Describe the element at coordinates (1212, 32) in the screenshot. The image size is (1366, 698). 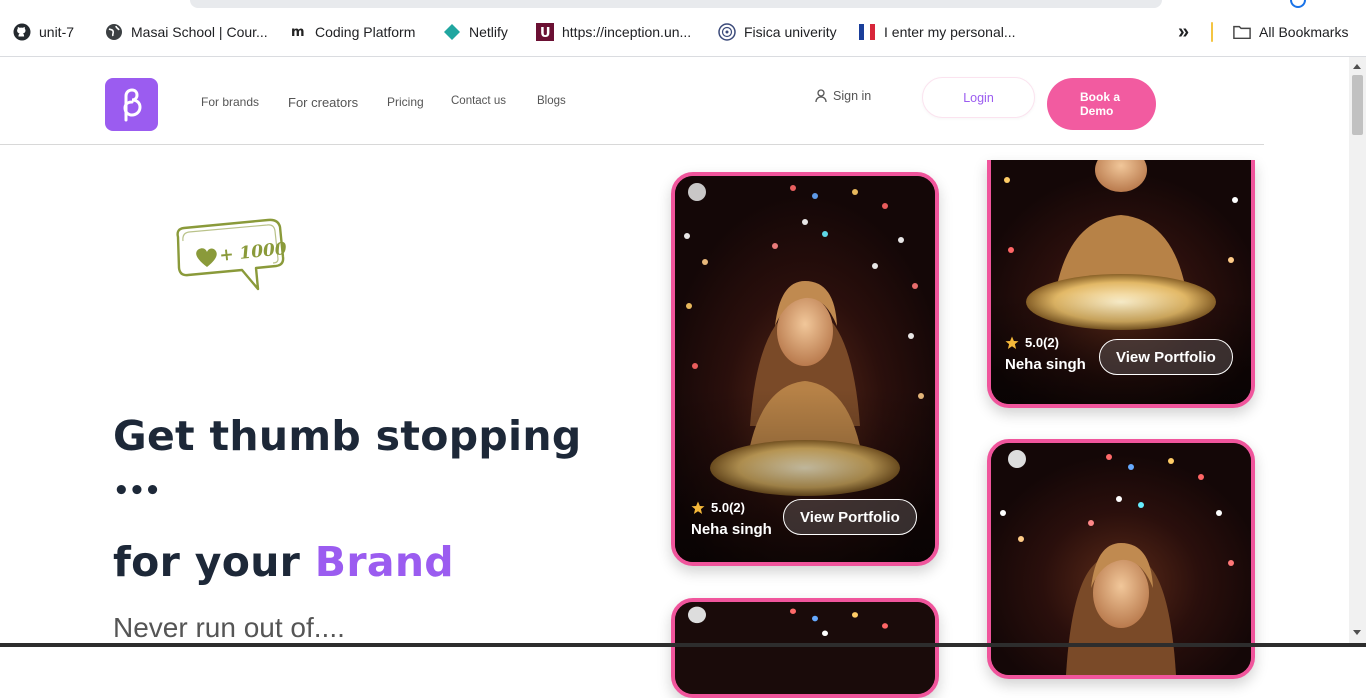
I see `bookmarks-divider` at that location.